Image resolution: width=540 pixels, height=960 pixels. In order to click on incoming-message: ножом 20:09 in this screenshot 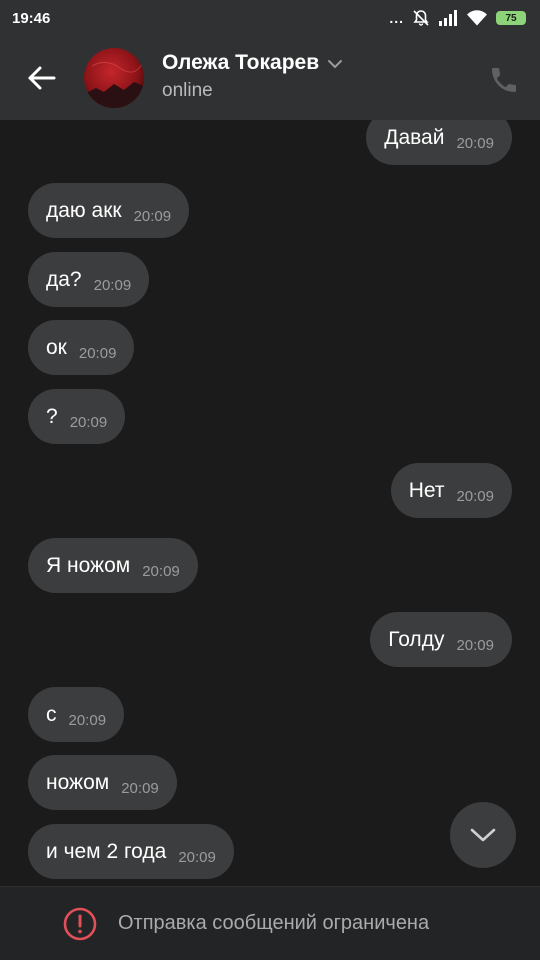, I will do `click(102, 782)`.